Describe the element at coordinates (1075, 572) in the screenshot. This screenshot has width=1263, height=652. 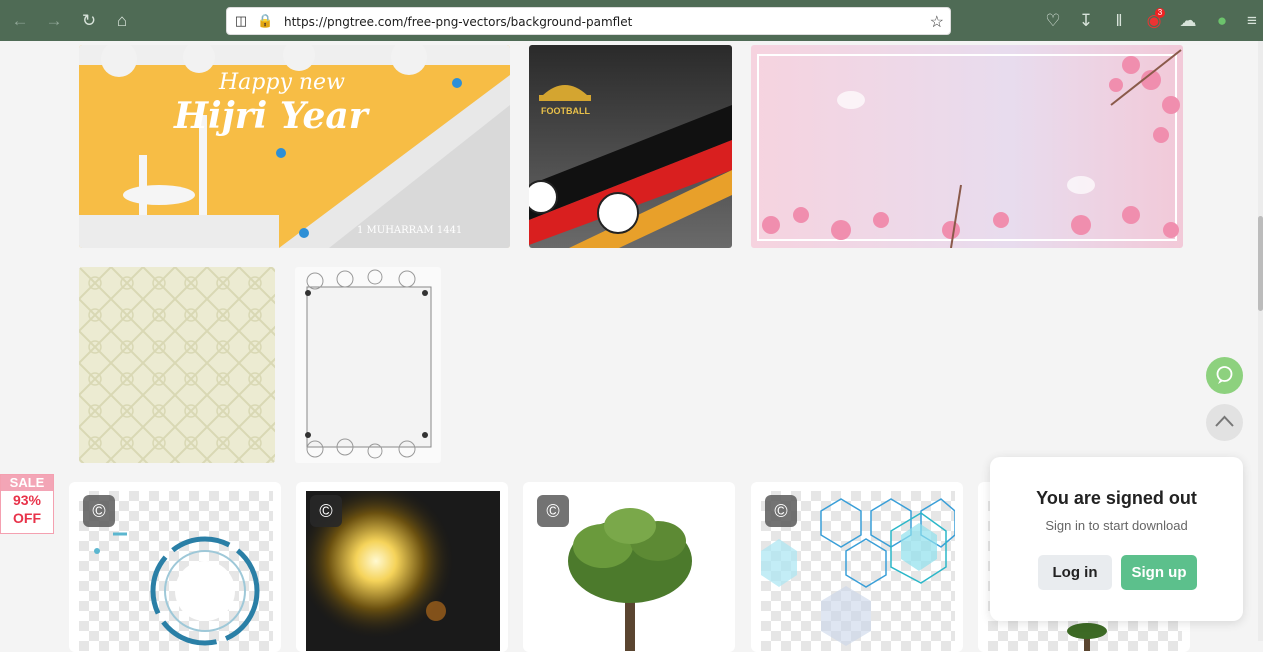
I see `login-button: Log in` at that location.